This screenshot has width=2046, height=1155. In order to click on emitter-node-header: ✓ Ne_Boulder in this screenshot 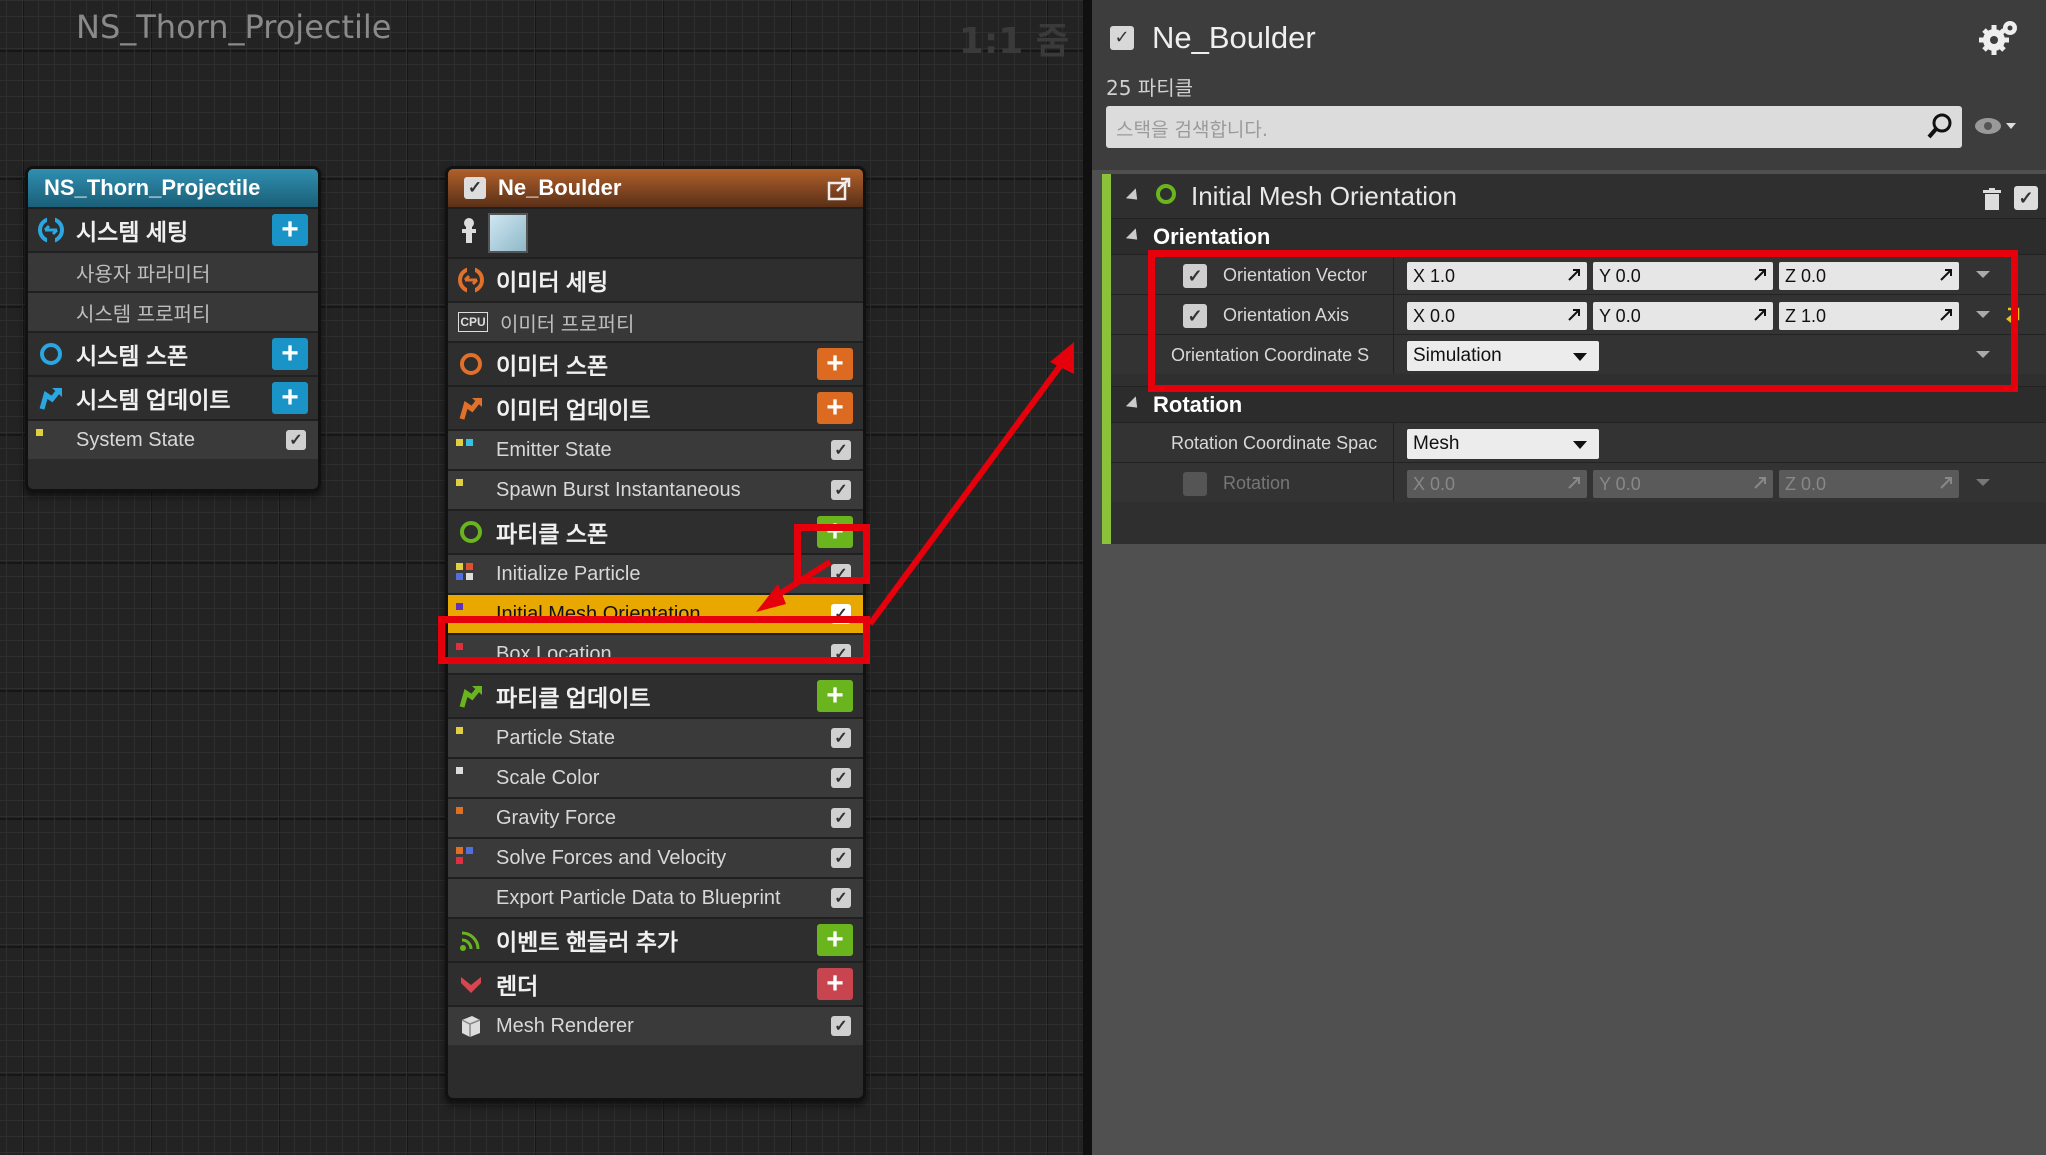, I will do `click(655, 188)`.